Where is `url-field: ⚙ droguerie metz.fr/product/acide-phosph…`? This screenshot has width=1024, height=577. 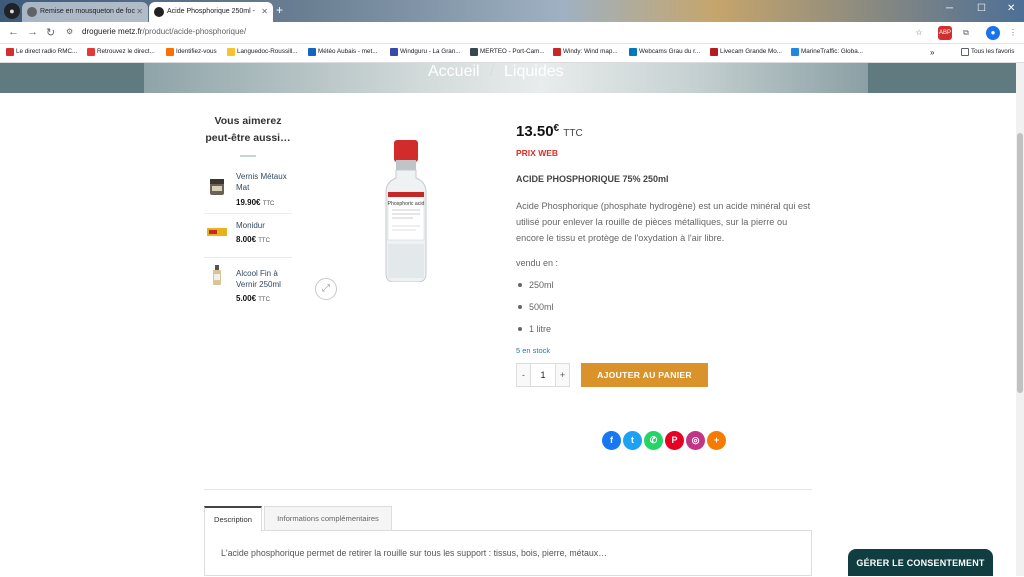 url-field: ⚙ droguerie metz.fr/product/acide-phosph… is located at coordinates (497, 33).